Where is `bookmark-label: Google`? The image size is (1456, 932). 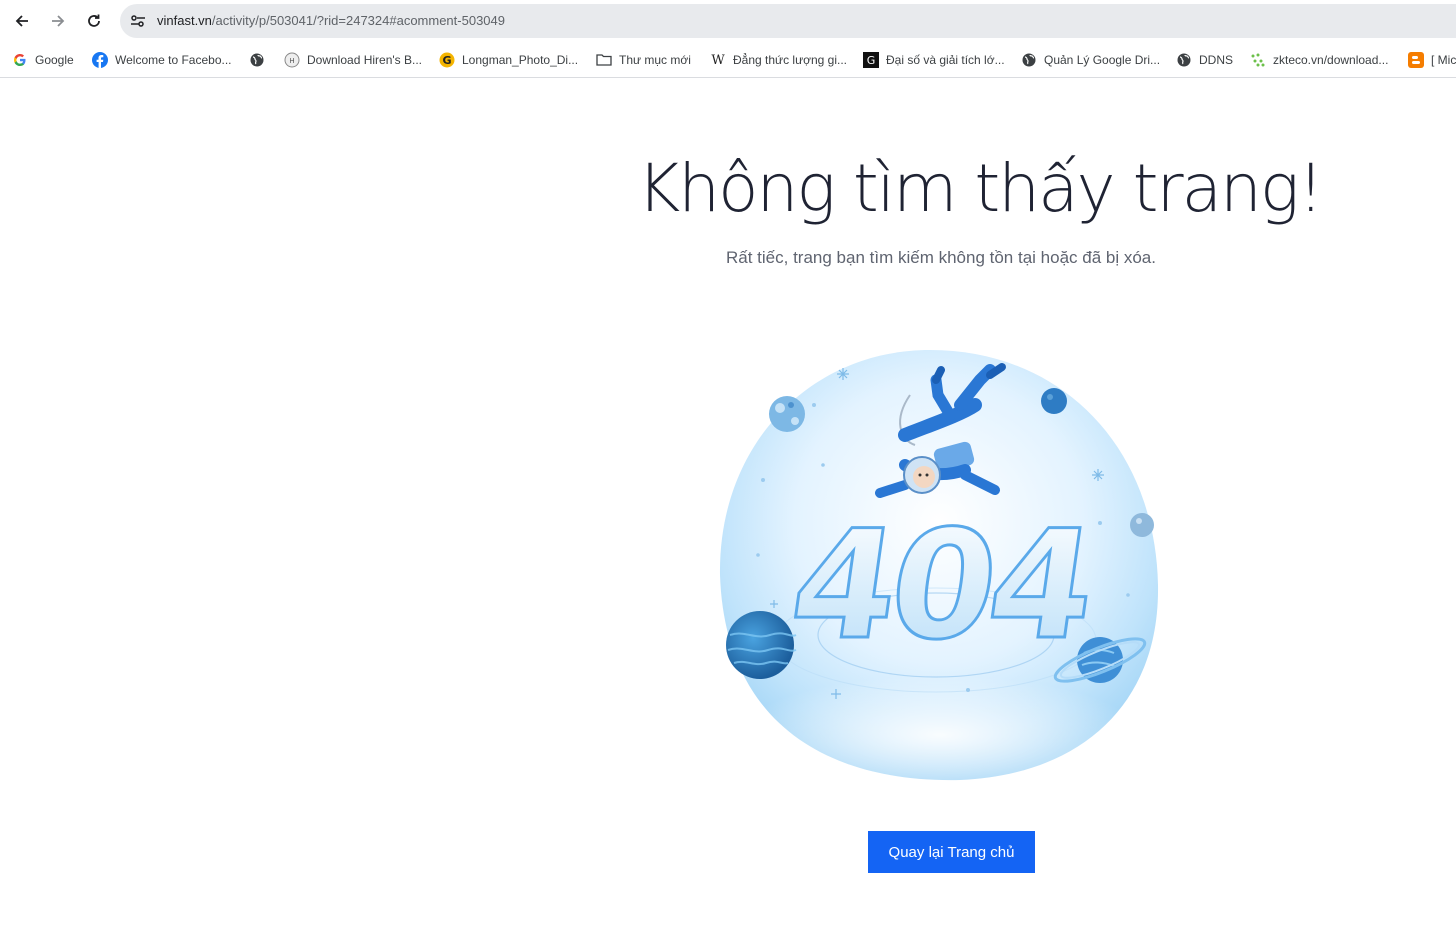
bookmark-label: Google is located at coordinates (54, 60).